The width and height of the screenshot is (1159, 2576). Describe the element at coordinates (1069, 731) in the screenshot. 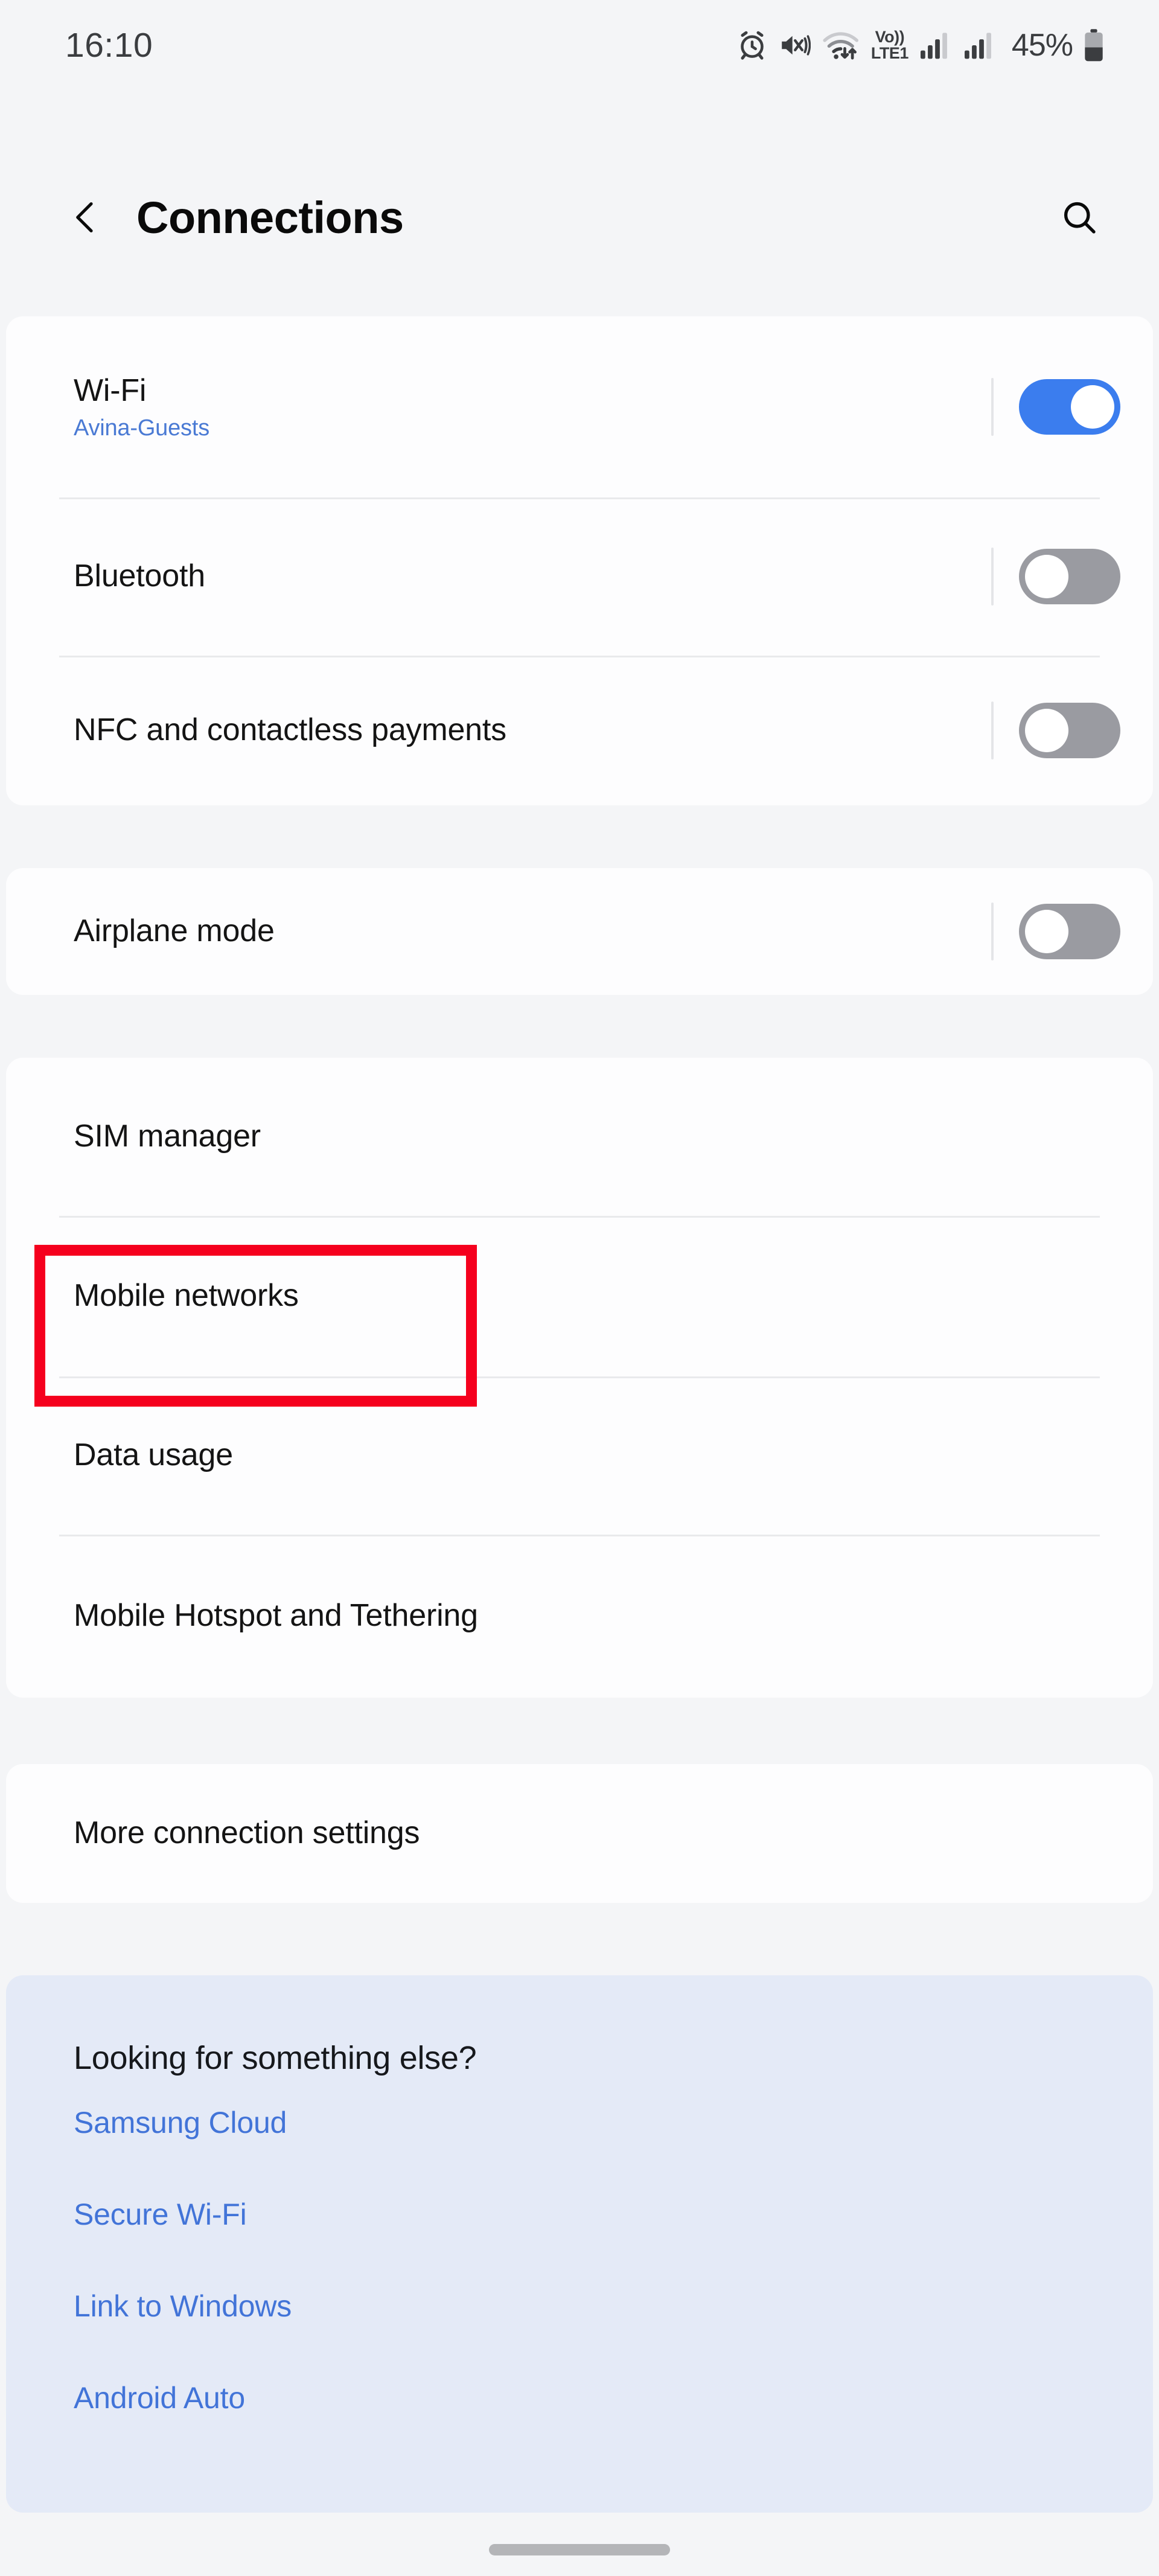

I see `toggle-nfc` at that location.